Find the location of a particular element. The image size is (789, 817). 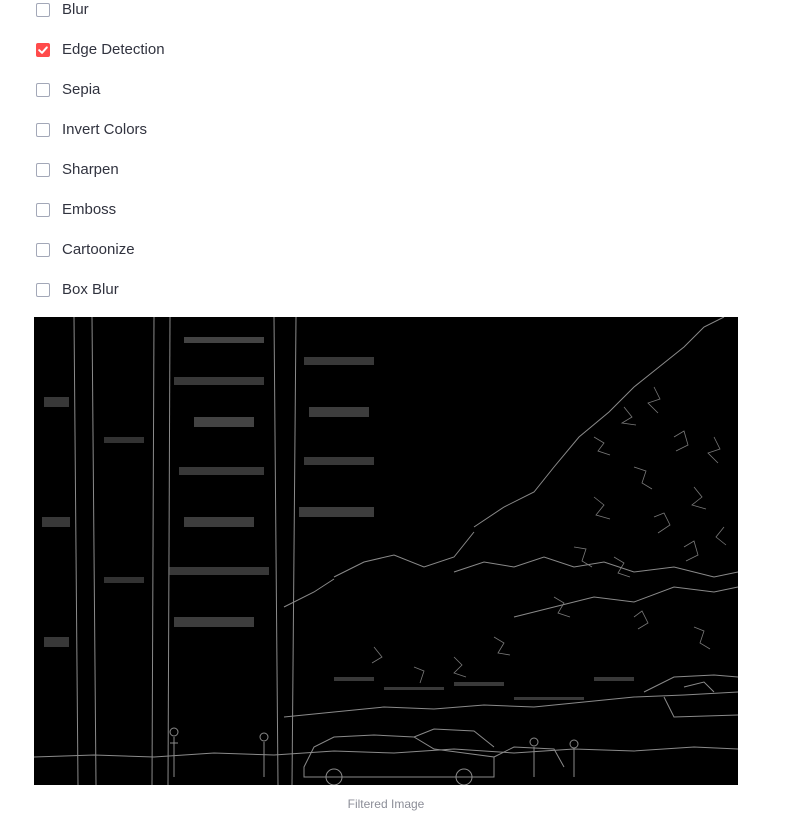

checkbox-edge-detection is located at coordinates (43, 50).